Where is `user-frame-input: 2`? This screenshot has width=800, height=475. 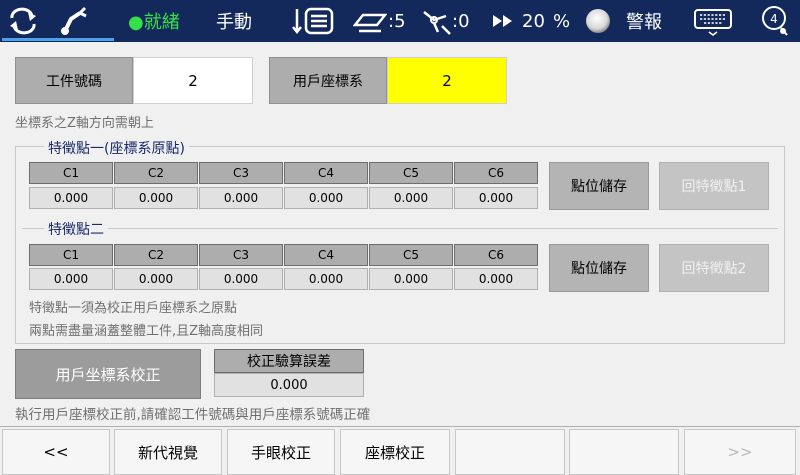
user-frame-input: 2 is located at coordinates (447, 80).